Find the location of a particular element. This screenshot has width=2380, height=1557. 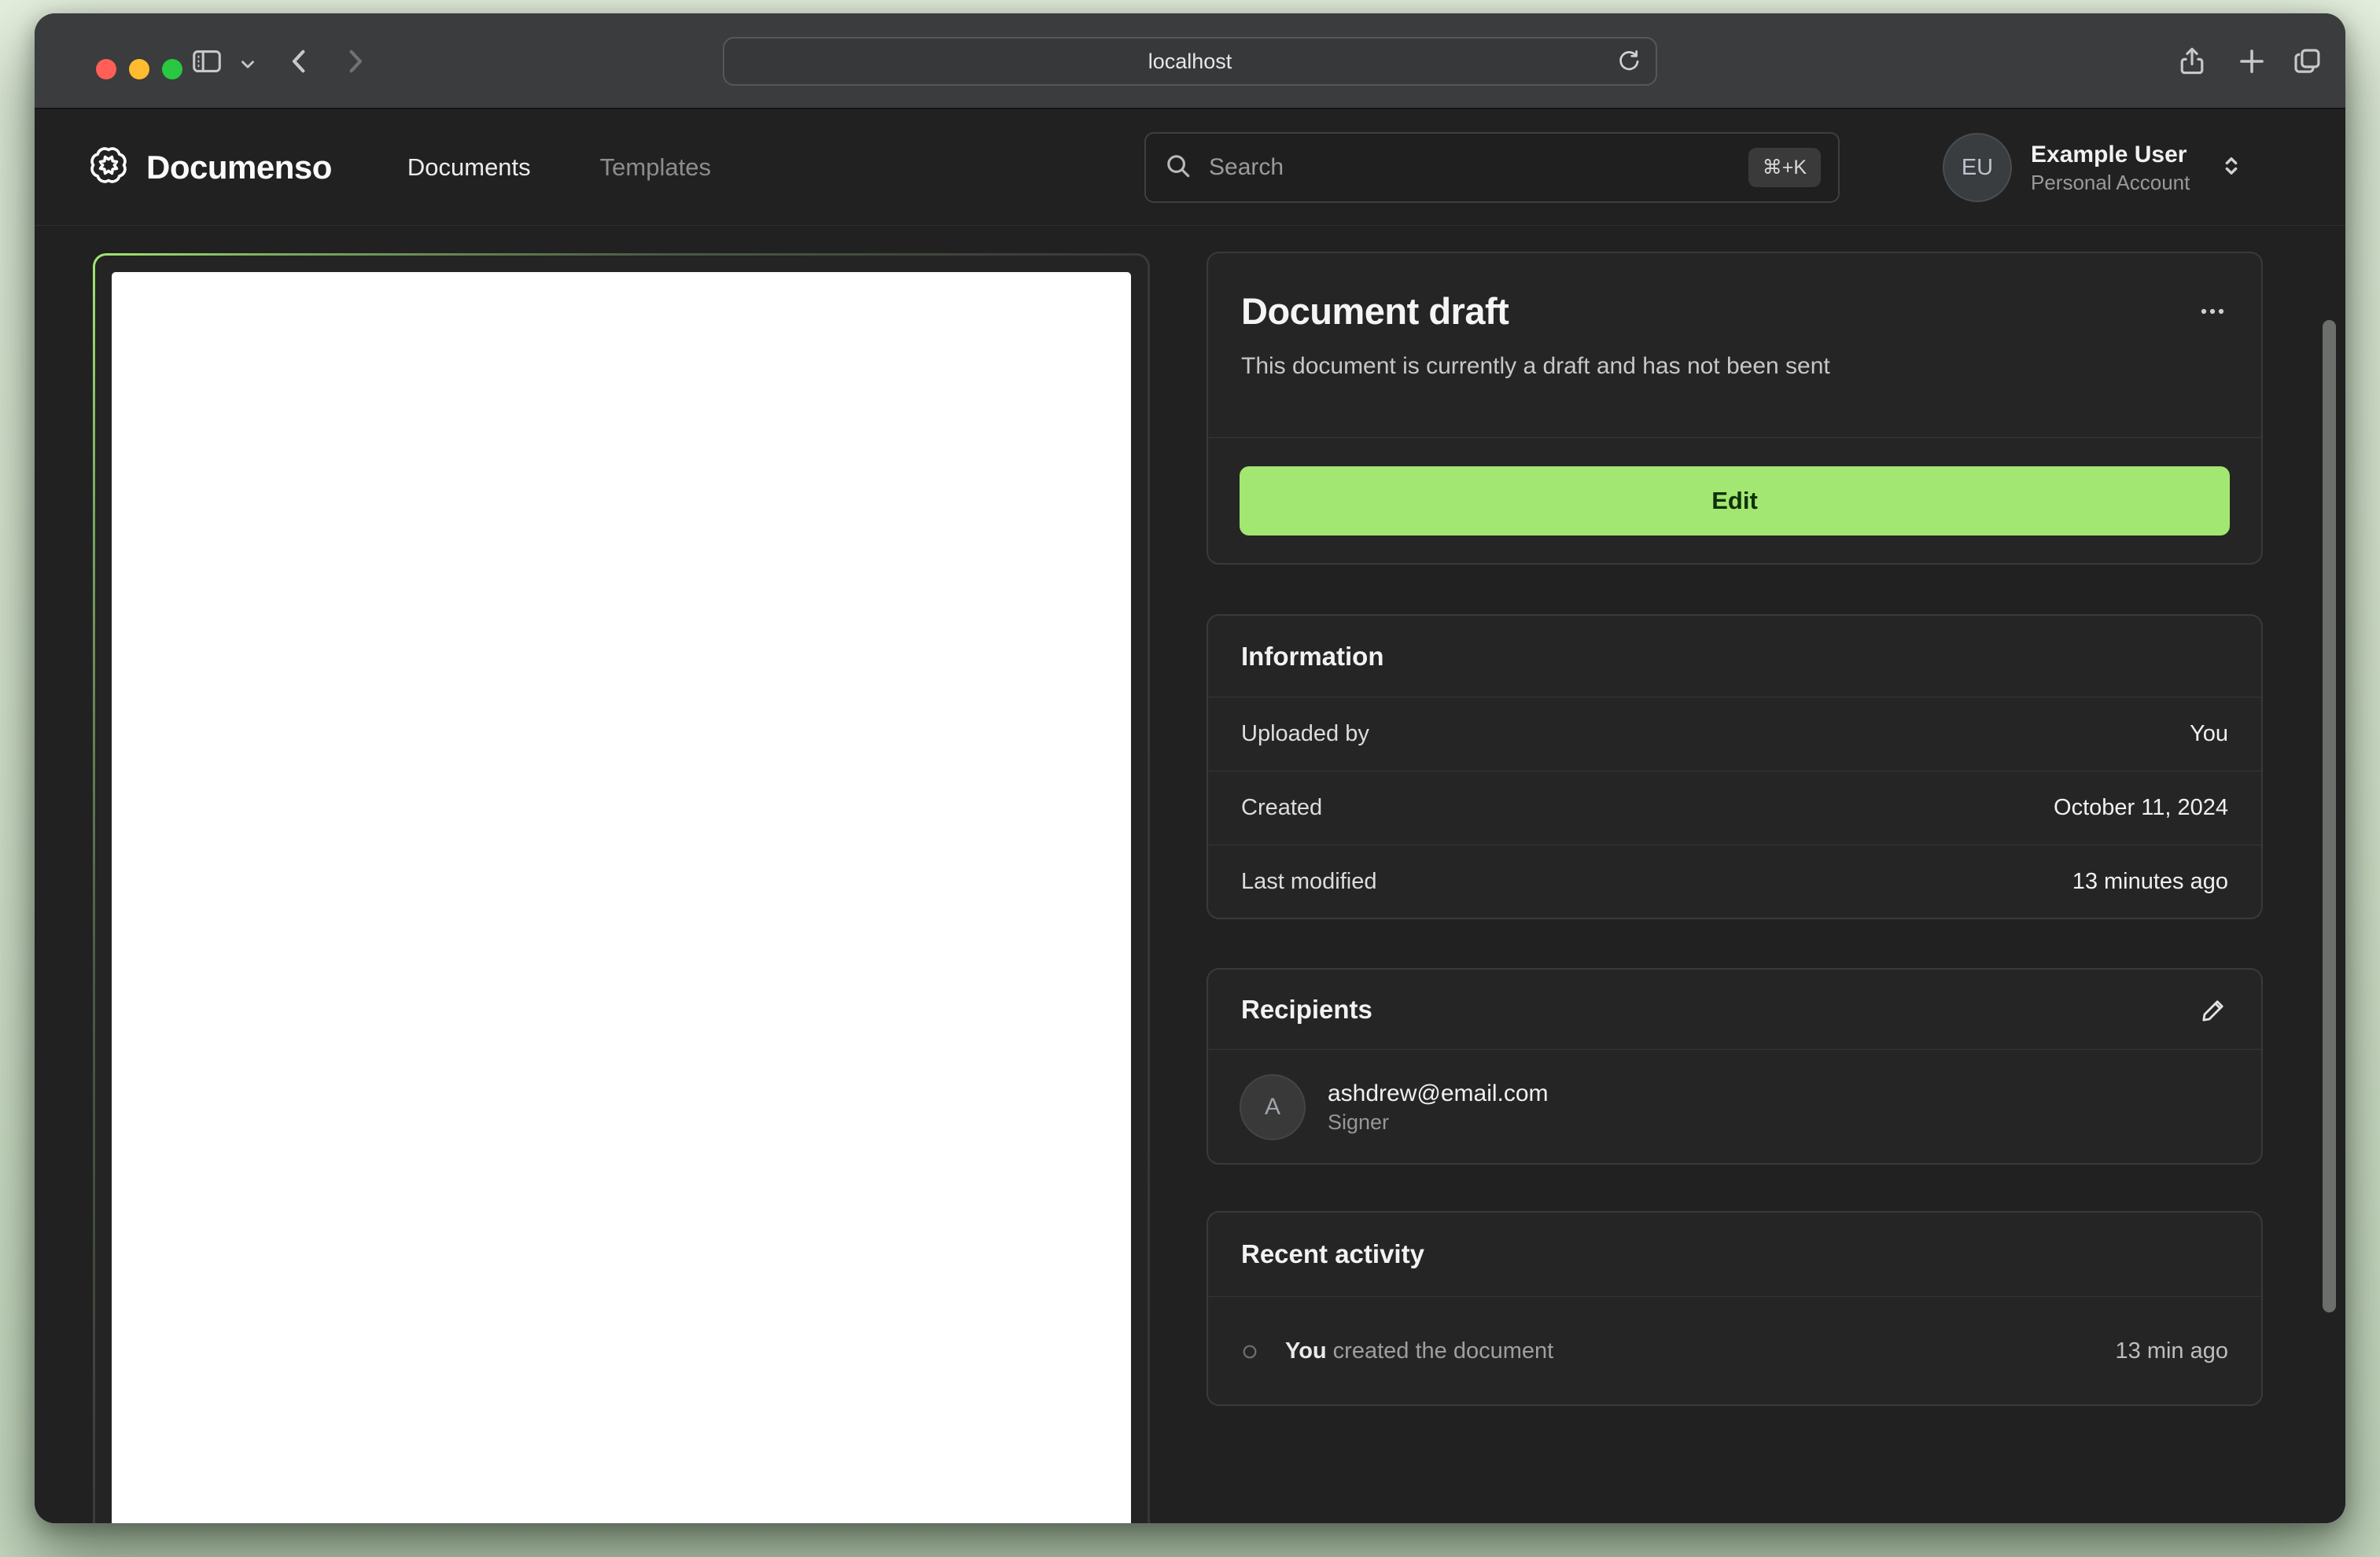

info-value: October 11, 2024 is located at coordinates (2141, 807).